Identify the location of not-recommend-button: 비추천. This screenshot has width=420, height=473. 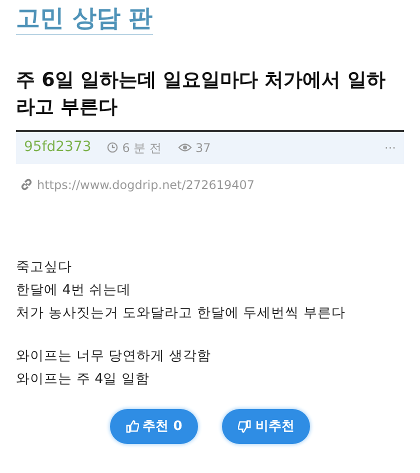
(266, 426).